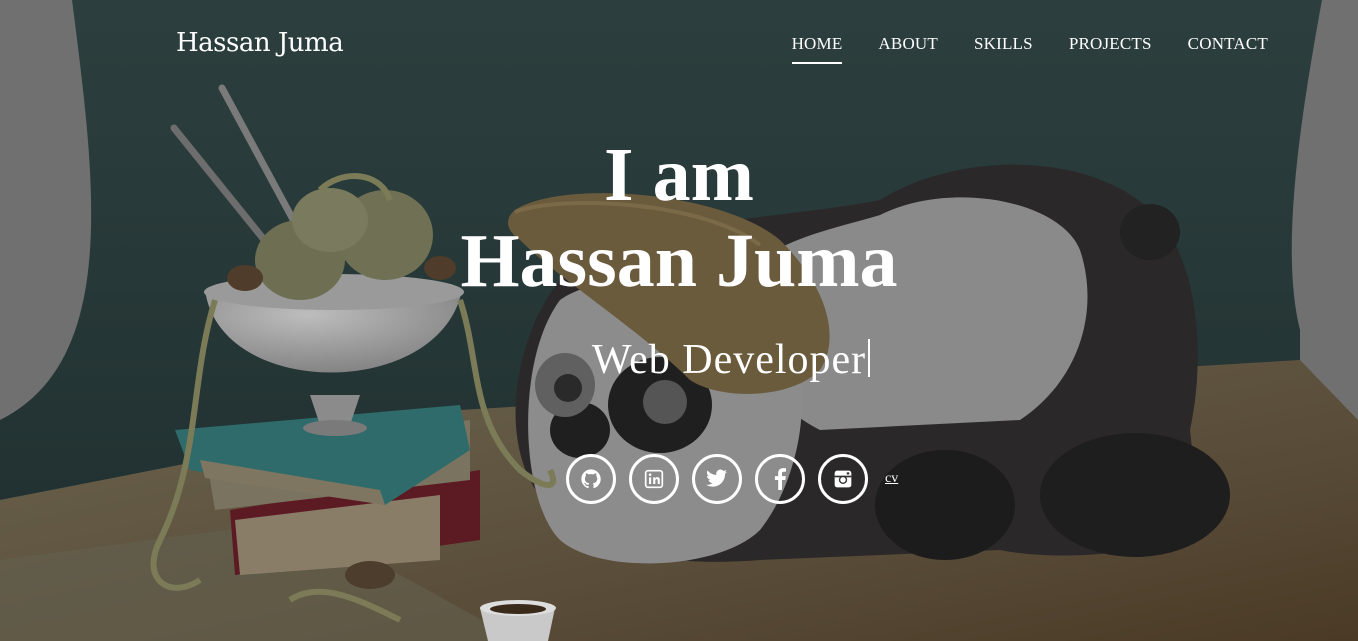 This screenshot has width=1358, height=641. I want to click on facebook-link, so click(780, 479).